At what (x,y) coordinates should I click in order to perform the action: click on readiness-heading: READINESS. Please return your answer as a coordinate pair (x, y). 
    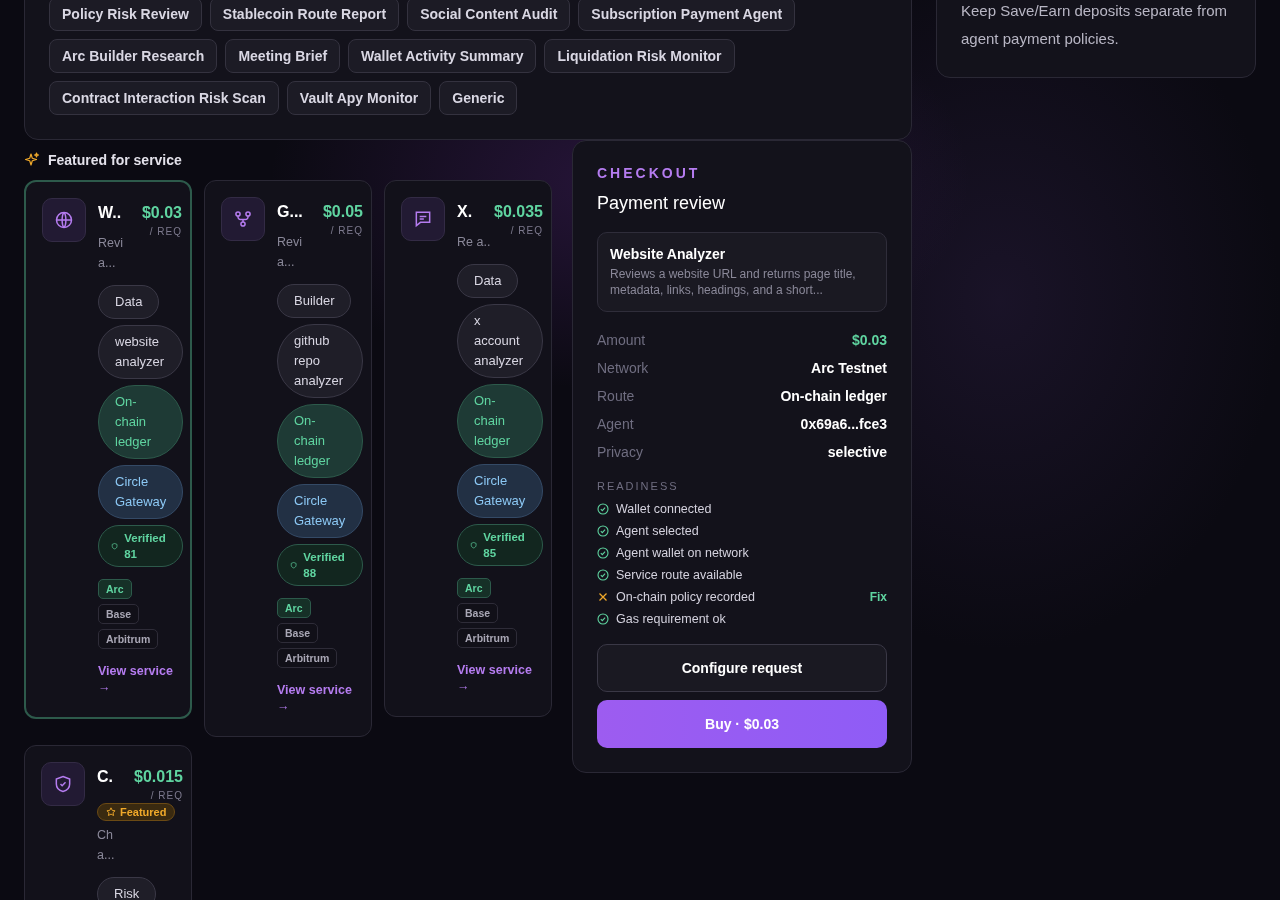
    Looking at the image, I should click on (638, 486).